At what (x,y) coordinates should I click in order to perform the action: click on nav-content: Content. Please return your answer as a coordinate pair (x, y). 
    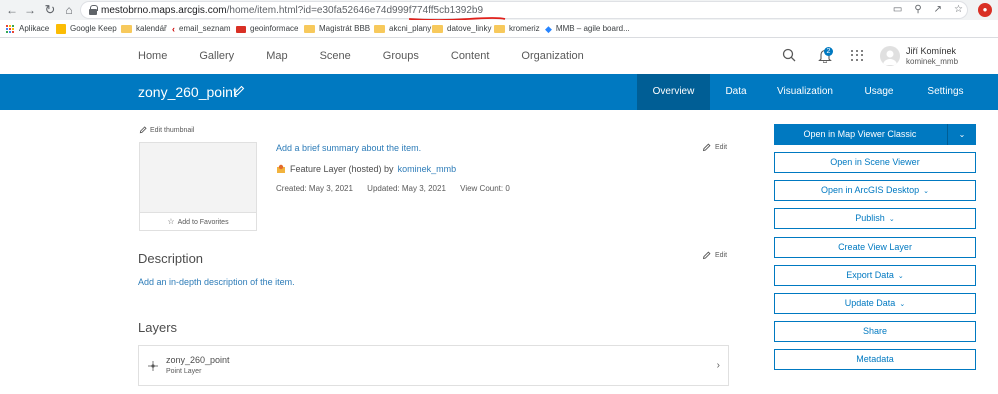
    Looking at the image, I should click on (470, 56).